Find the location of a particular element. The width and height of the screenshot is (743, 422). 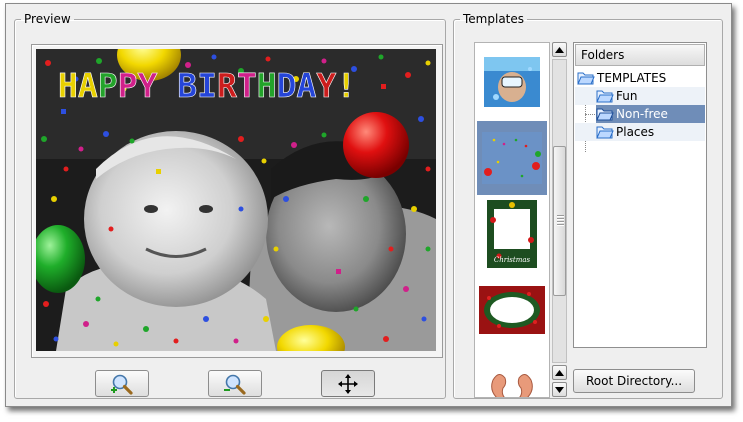

arrow-down-icon is located at coordinates (559, 389).